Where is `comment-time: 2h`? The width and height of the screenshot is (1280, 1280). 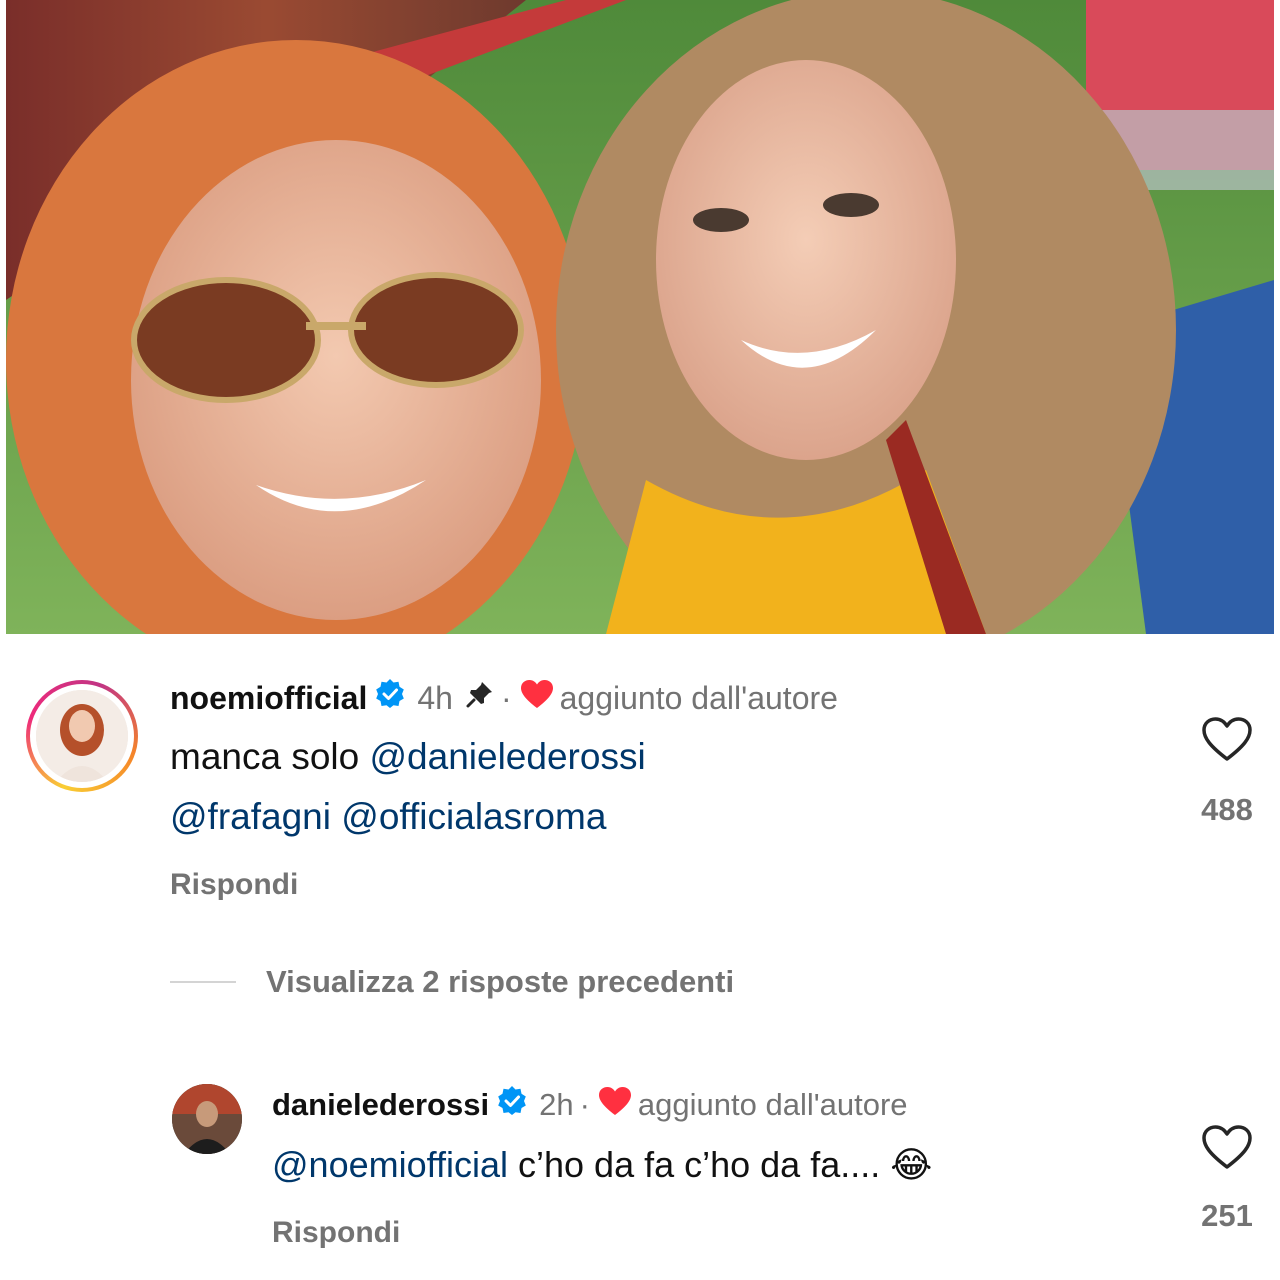 comment-time: 2h is located at coordinates (556, 1104).